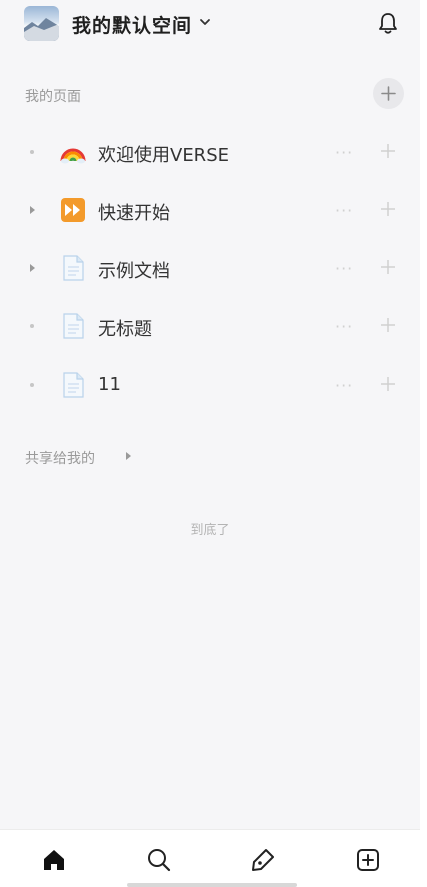 This screenshot has height=887, width=427. Describe the element at coordinates (210, 211) in the screenshot. I see `page-item-quickstart: 快速开始 ···` at that location.